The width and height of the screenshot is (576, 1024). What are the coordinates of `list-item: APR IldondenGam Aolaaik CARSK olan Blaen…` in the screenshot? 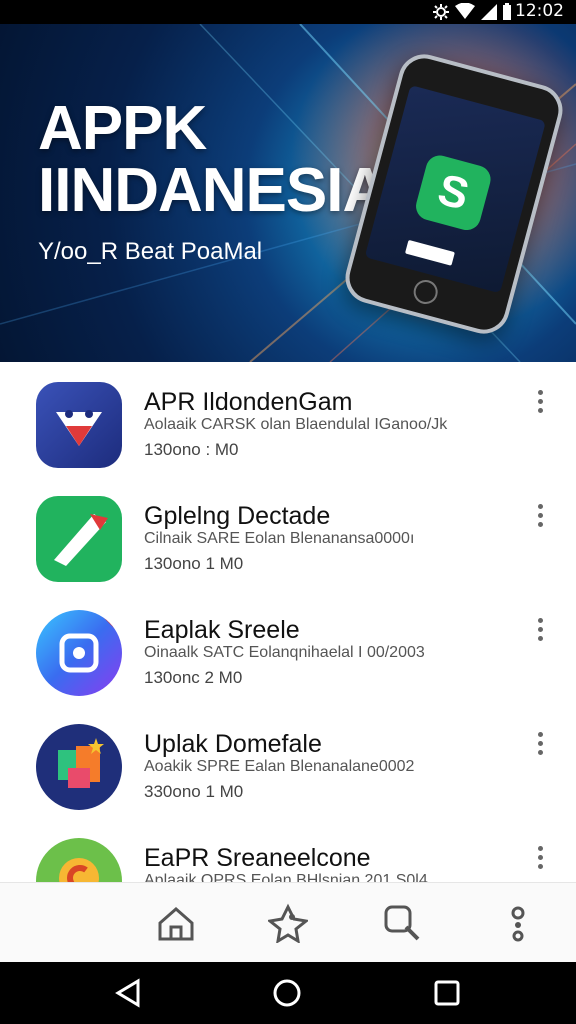 It's located at (288, 419).